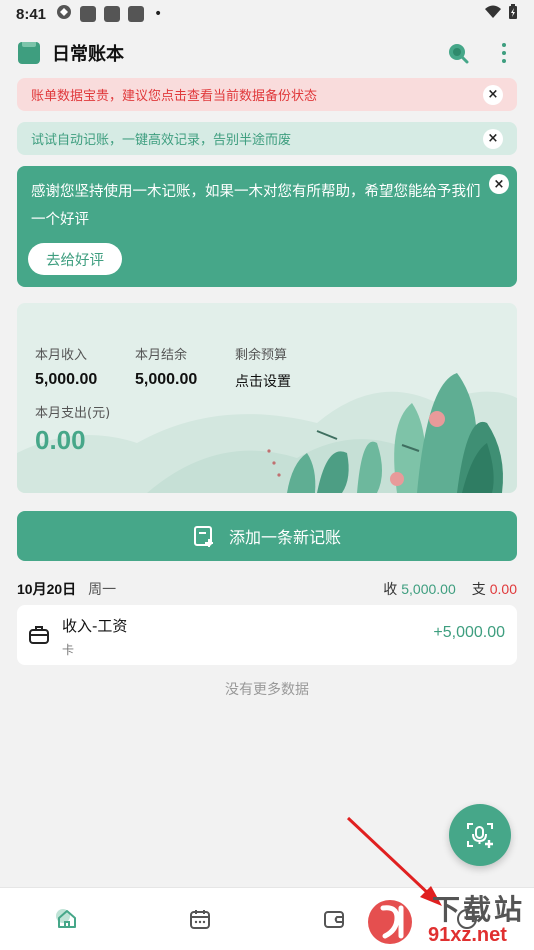 The height and width of the screenshot is (950, 534). What do you see at coordinates (467, 935) in the screenshot?
I see `watermark-site: 91xz.net` at bounding box center [467, 935].